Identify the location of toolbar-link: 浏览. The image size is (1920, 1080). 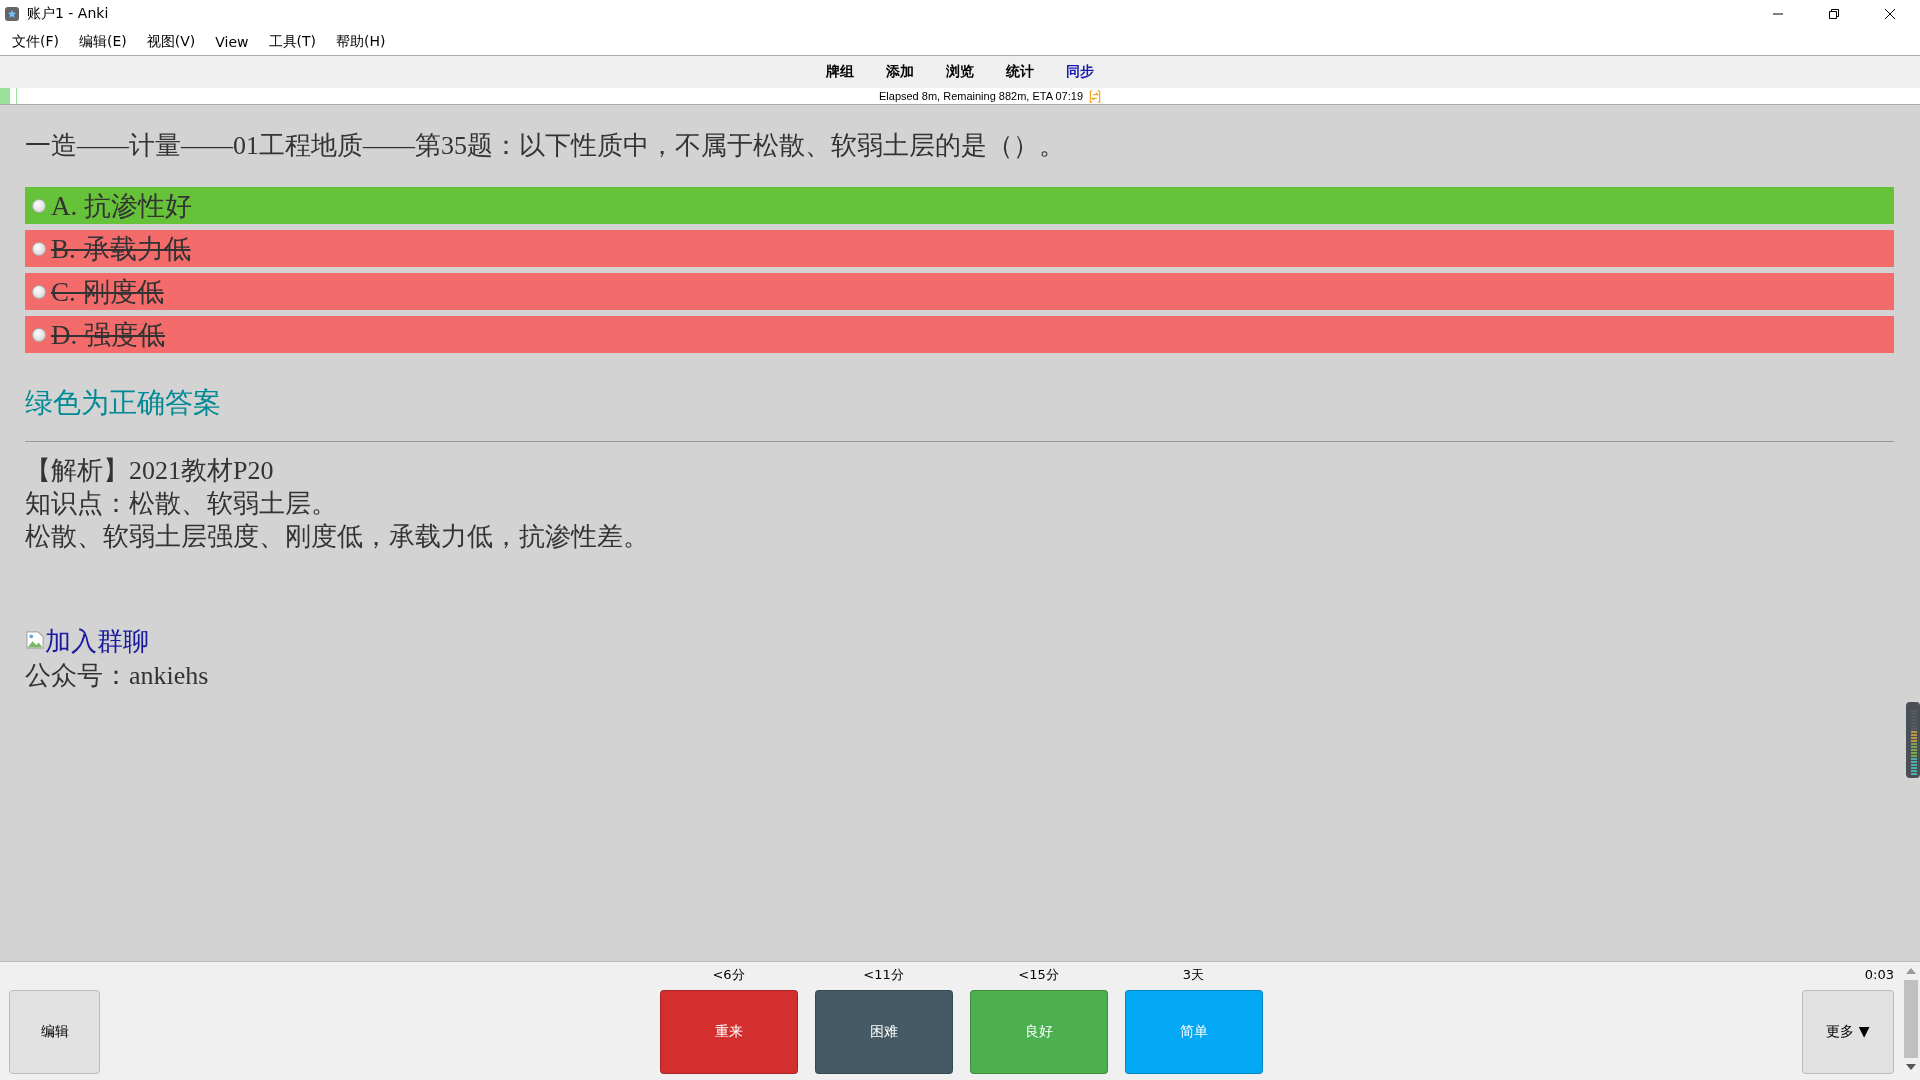
(960, 72).